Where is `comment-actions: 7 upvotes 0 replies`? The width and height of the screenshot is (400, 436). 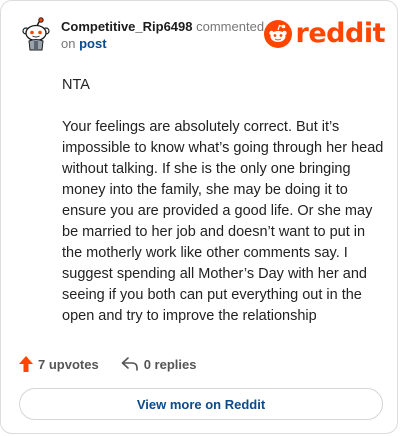 comment-actions: 7 upvotes 0 replies is located at coordinates (118, 364).